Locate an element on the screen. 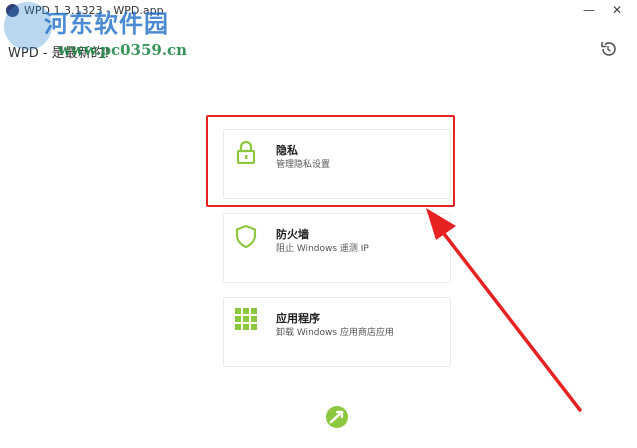  firewall-card-title: 防火墙 is located at coordinates (292, 234).